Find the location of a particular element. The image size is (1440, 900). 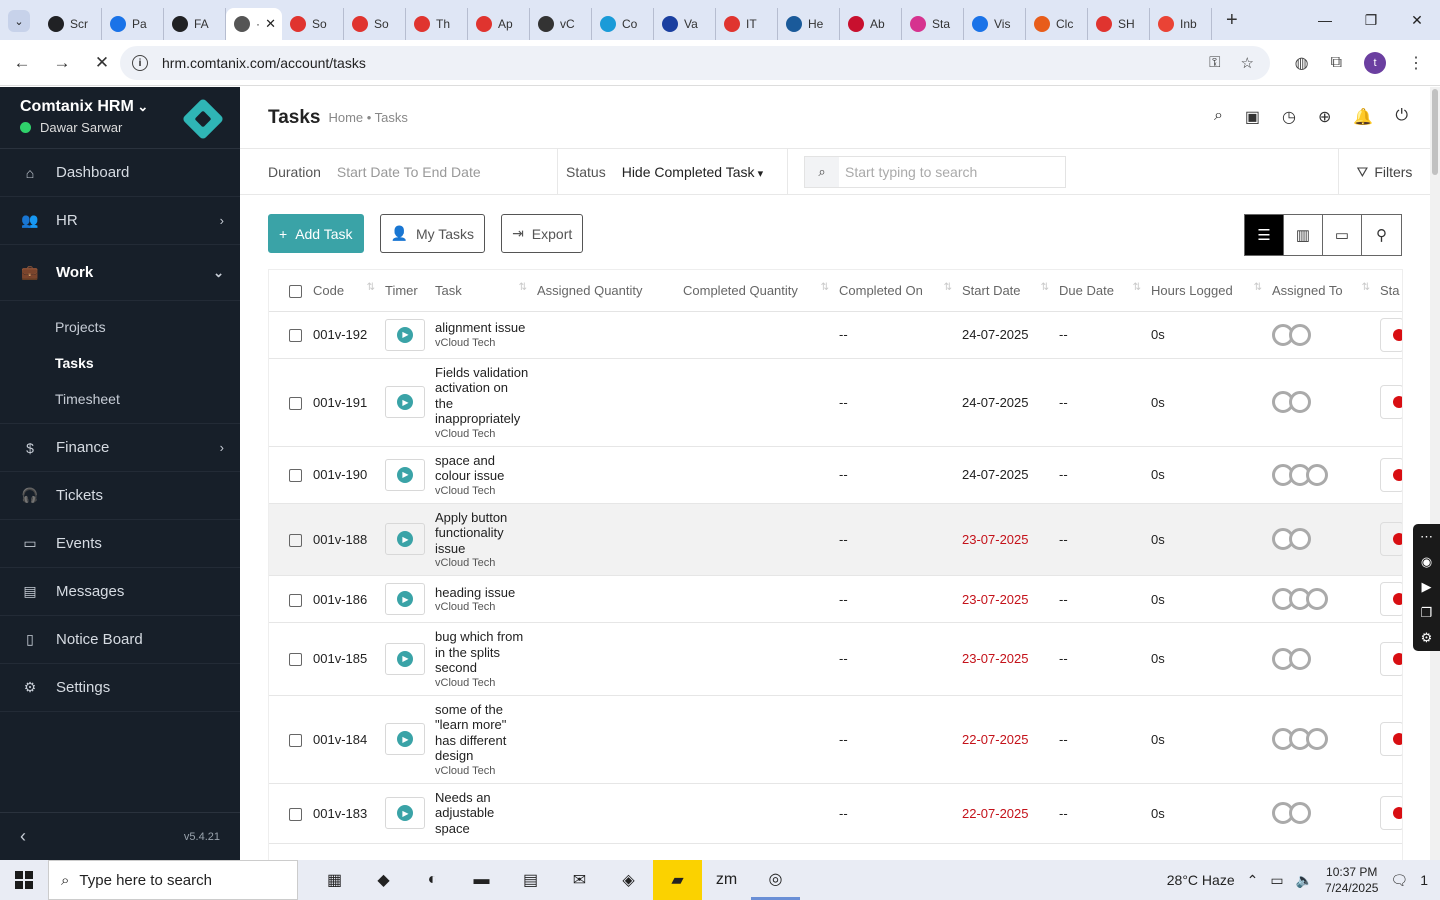

code-cell: 001v-183 is located at coordinates (345, 813).